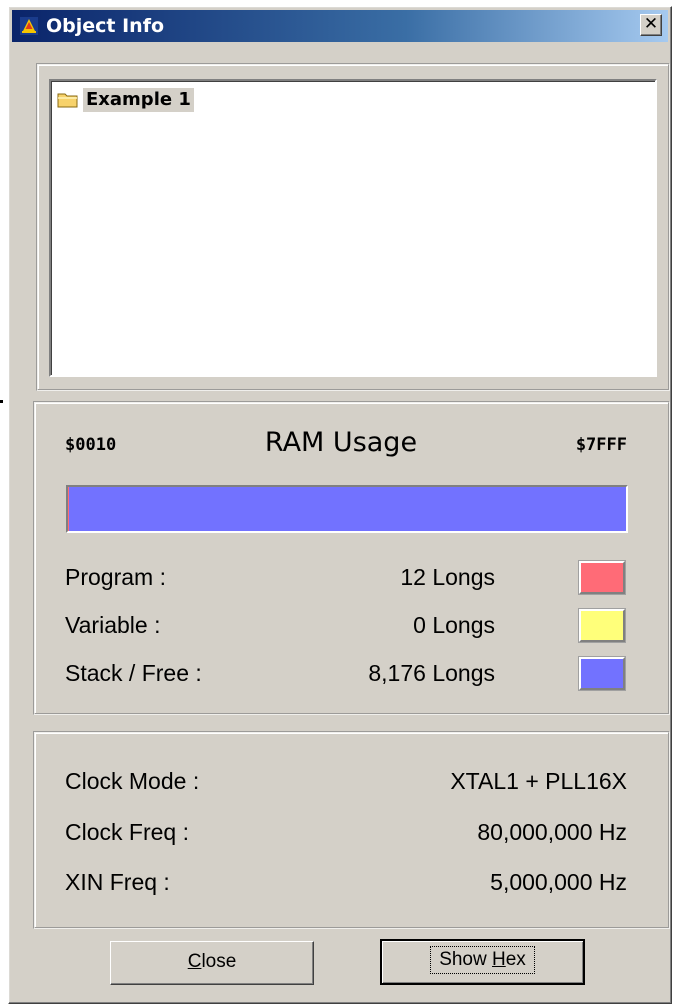 The image size is (678, 1007). I want to click on close-button-accelerator: C, so click(194, 961).